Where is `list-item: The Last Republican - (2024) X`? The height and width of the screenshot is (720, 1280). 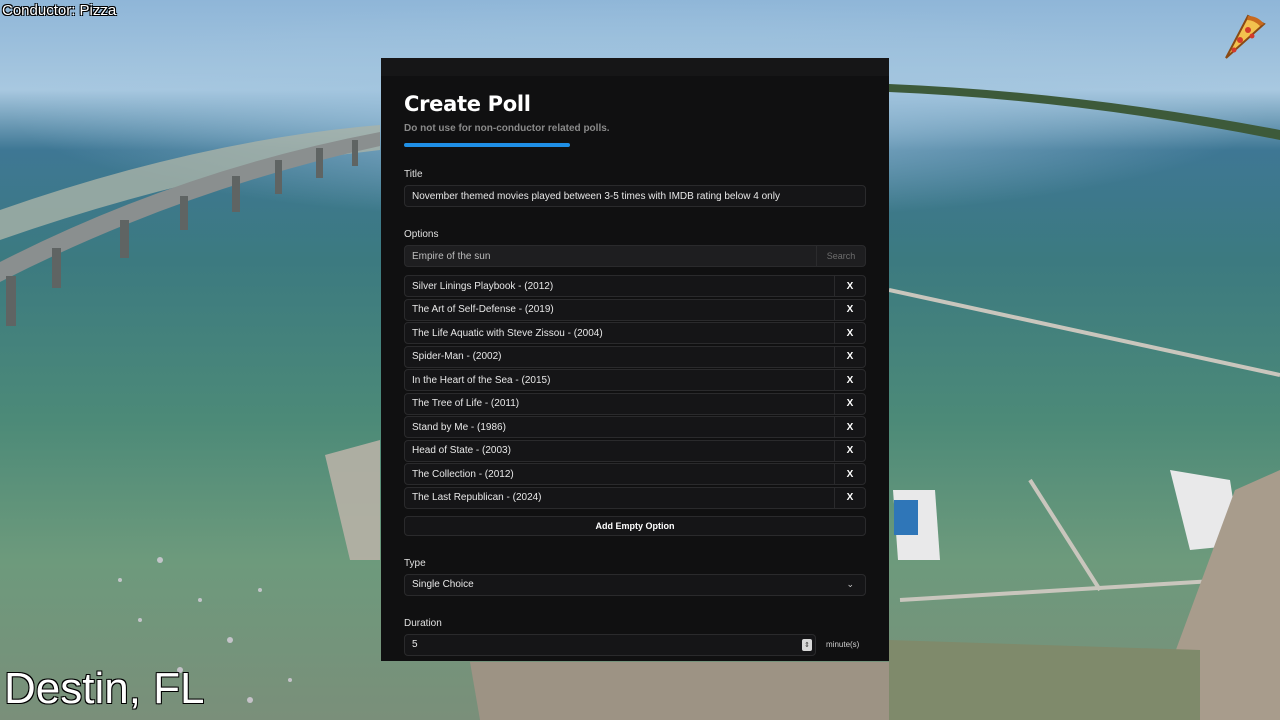
list-item: The Last Republican - (2024) X is located at coordinates (635, 497).